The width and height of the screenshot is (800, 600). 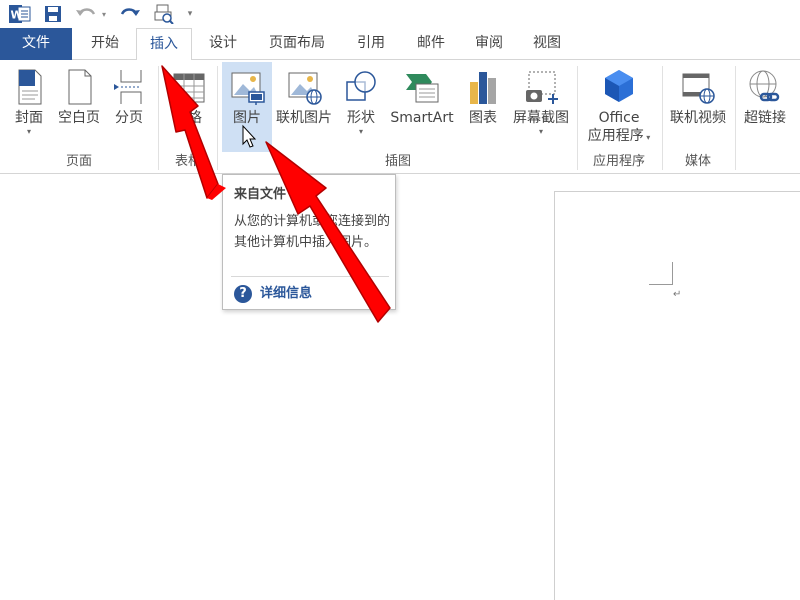 What do you see at coordinates (619, 86) in the screenshot?
I see `office-store-icon` at bounding box center [619, 86].